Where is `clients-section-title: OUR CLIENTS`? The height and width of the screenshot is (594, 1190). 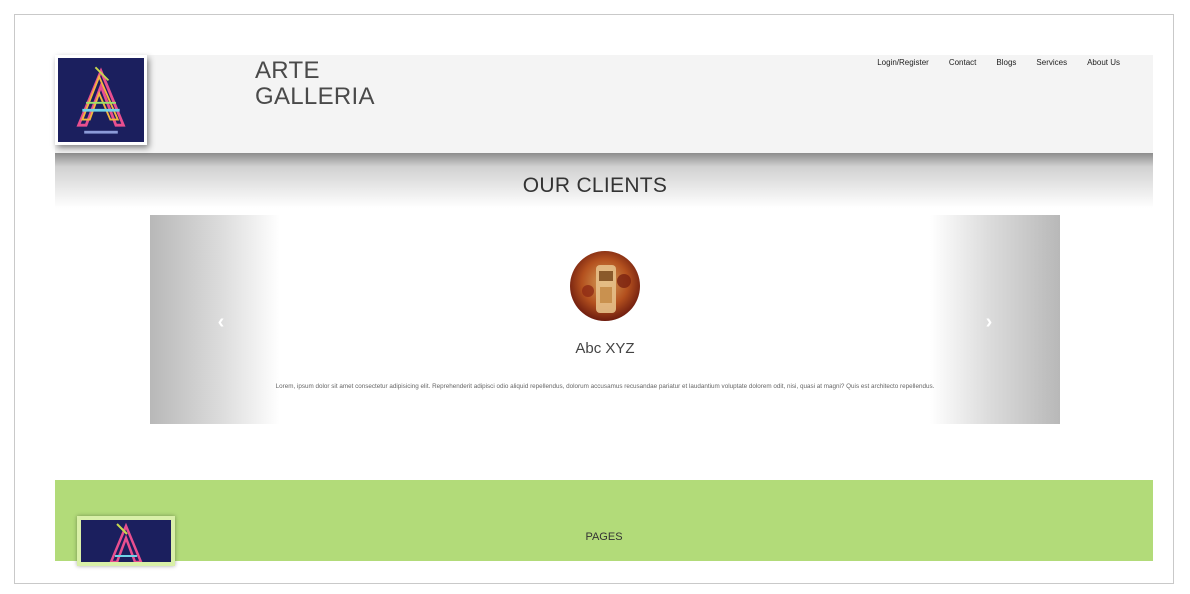
clients-section-title: OUR CLIENTS is located at coordinates (595, 185).